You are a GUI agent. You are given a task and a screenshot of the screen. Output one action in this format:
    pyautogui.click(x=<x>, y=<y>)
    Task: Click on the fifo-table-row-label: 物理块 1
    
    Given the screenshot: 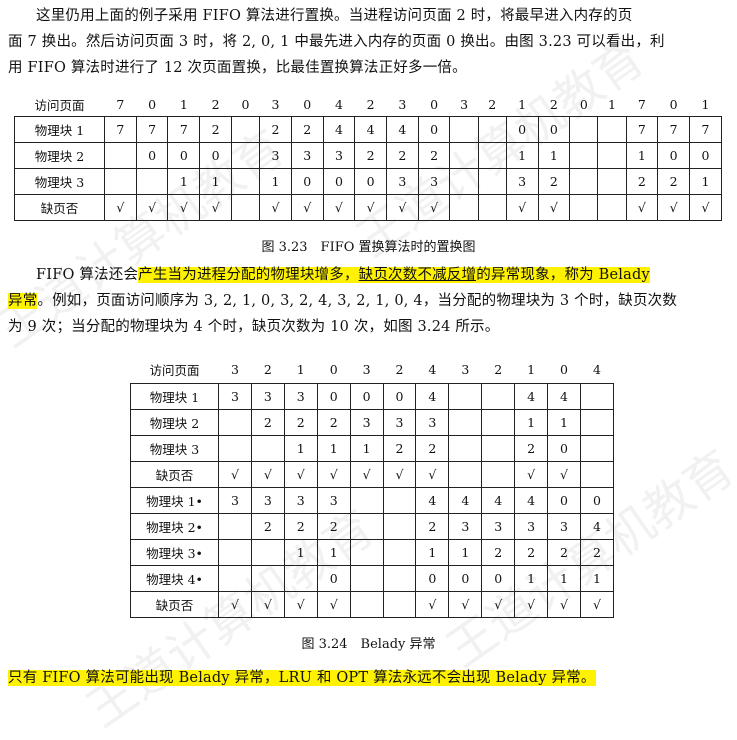 What is the action you would take?
    pyautogui.click(x=59, y=129)
    